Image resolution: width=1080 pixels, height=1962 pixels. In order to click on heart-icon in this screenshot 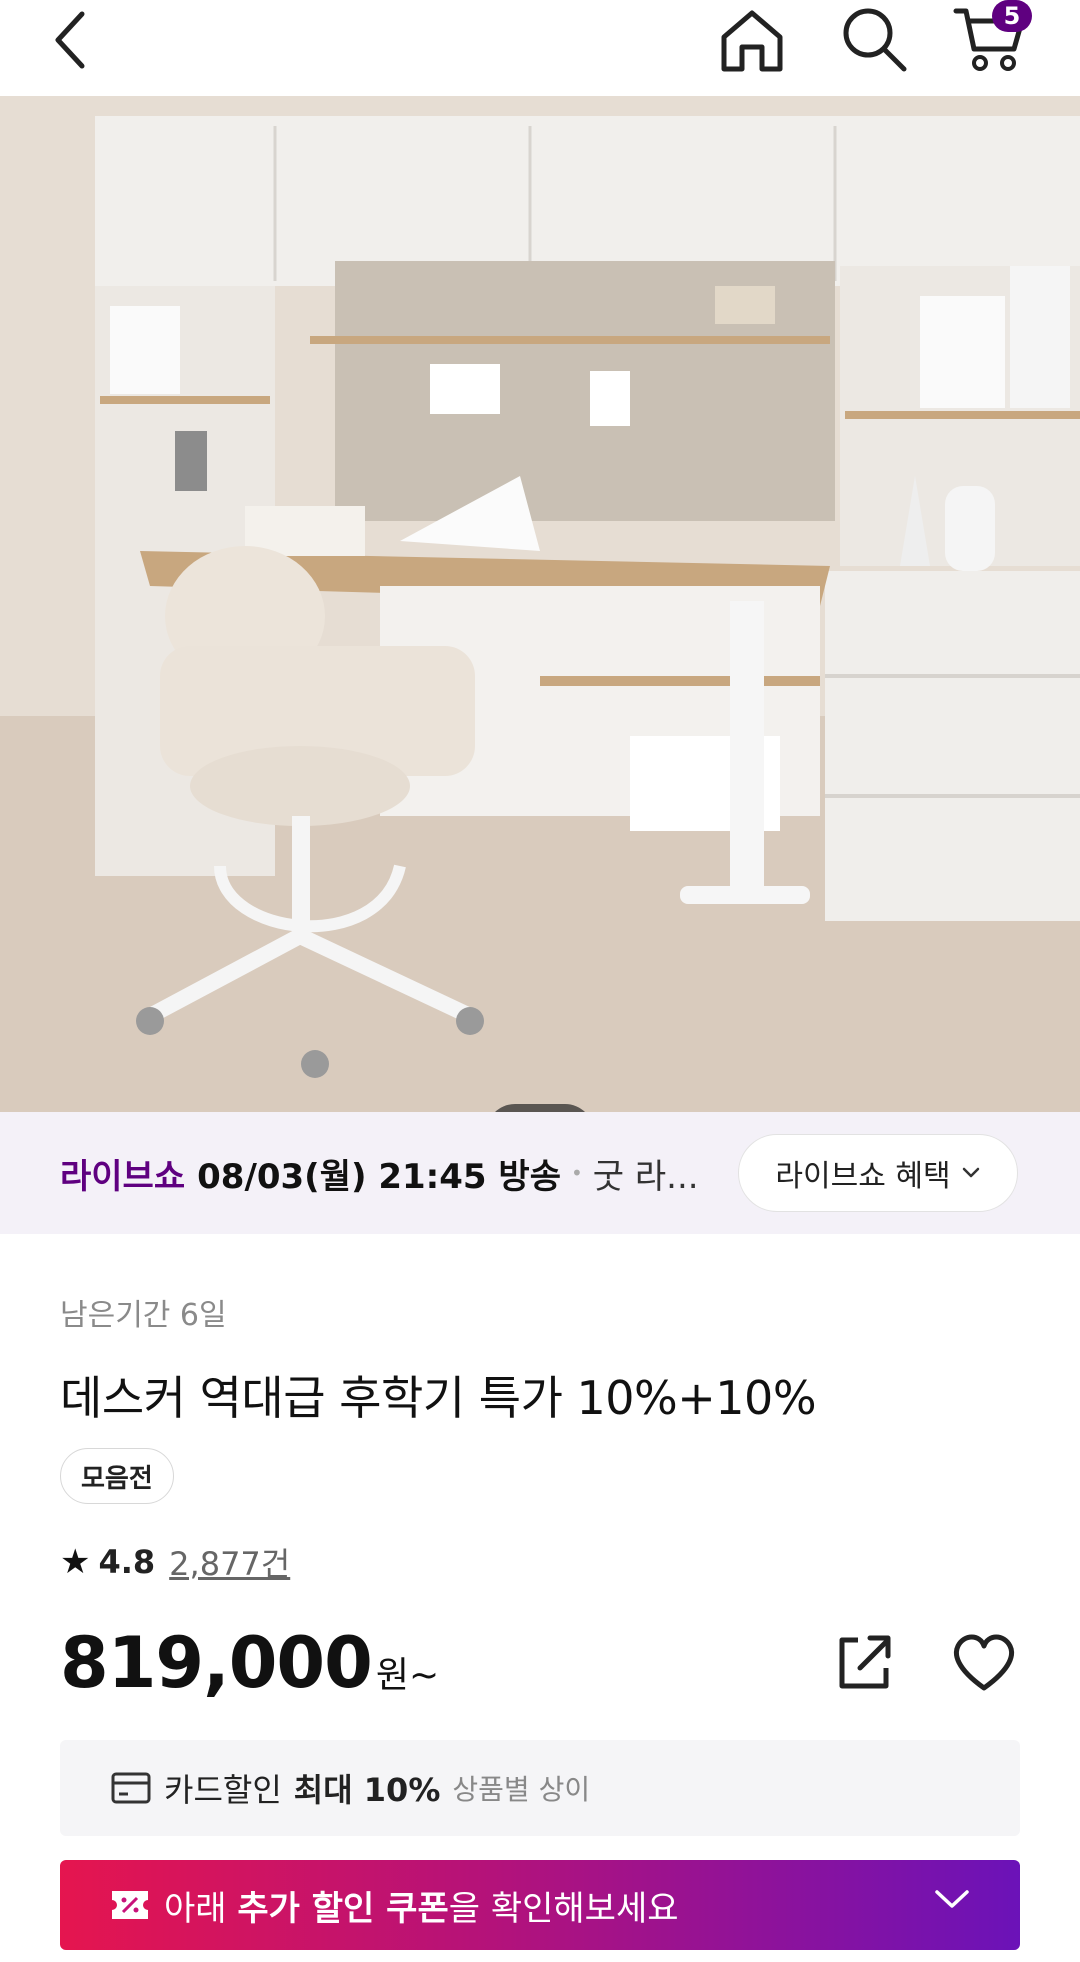, I will do `click(984, 1662)`.